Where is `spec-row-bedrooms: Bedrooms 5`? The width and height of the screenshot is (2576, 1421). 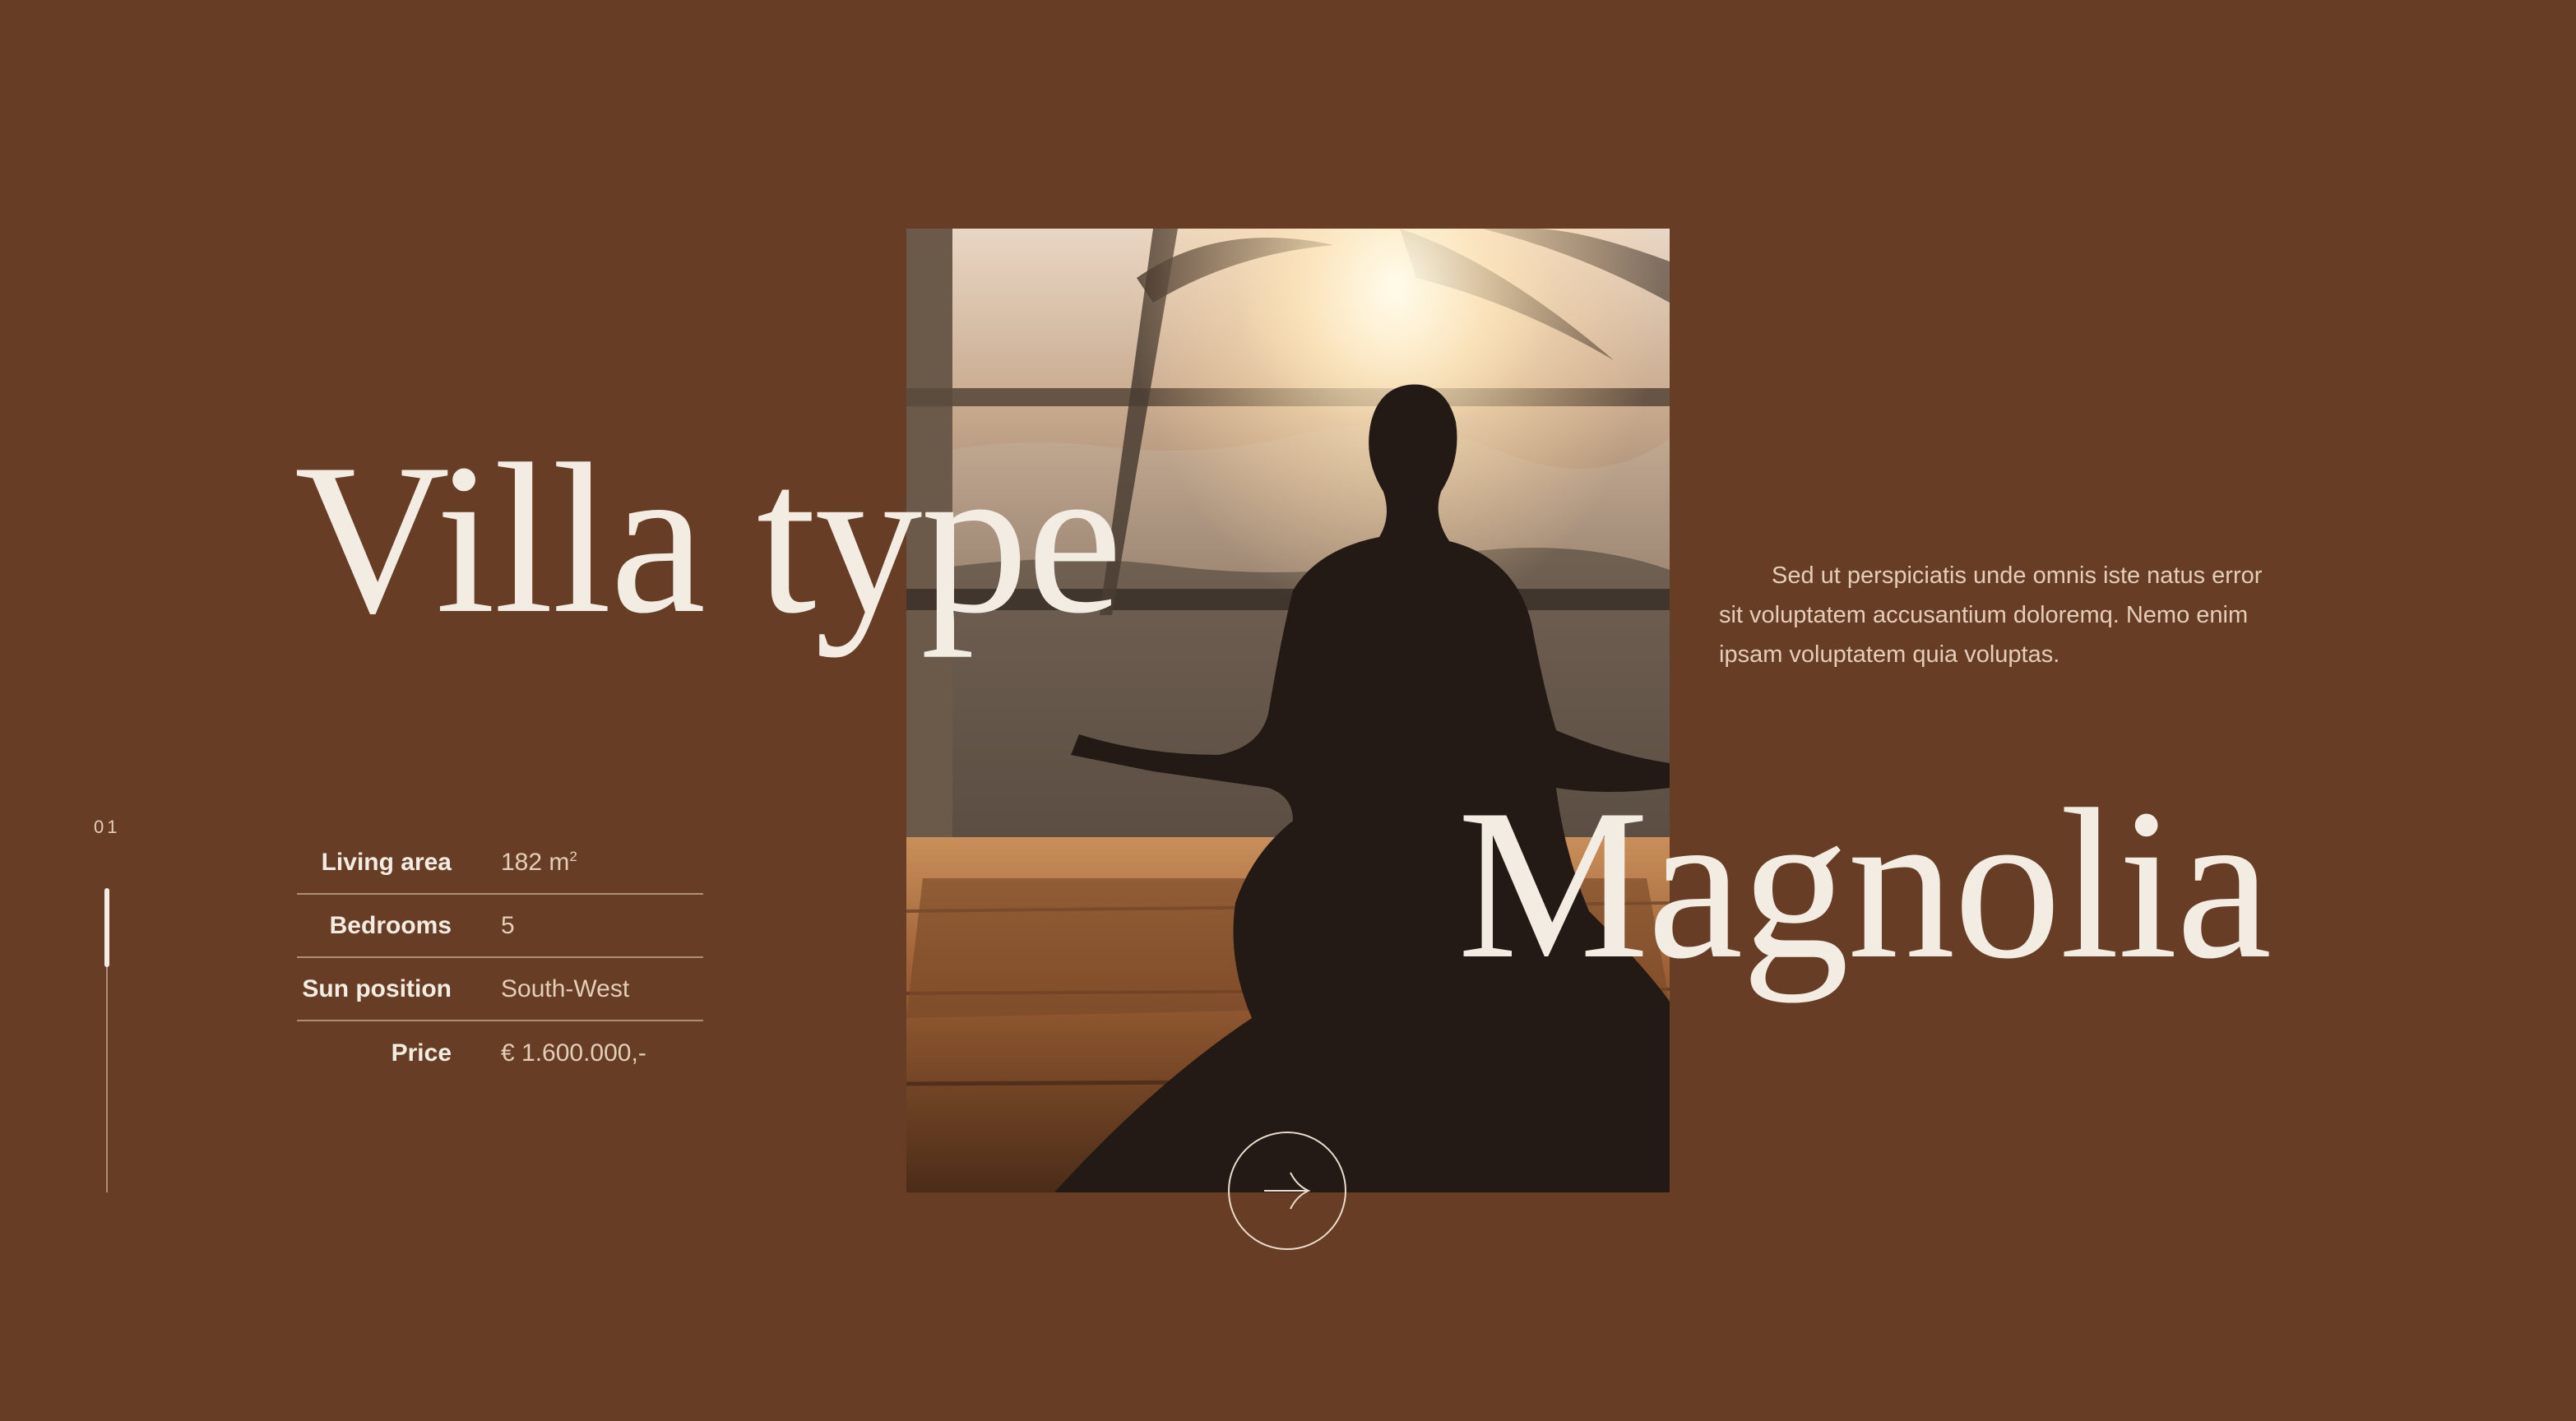 spec-row-bedrooms: Bedrooms 5 is located at coordinates (500, 926).